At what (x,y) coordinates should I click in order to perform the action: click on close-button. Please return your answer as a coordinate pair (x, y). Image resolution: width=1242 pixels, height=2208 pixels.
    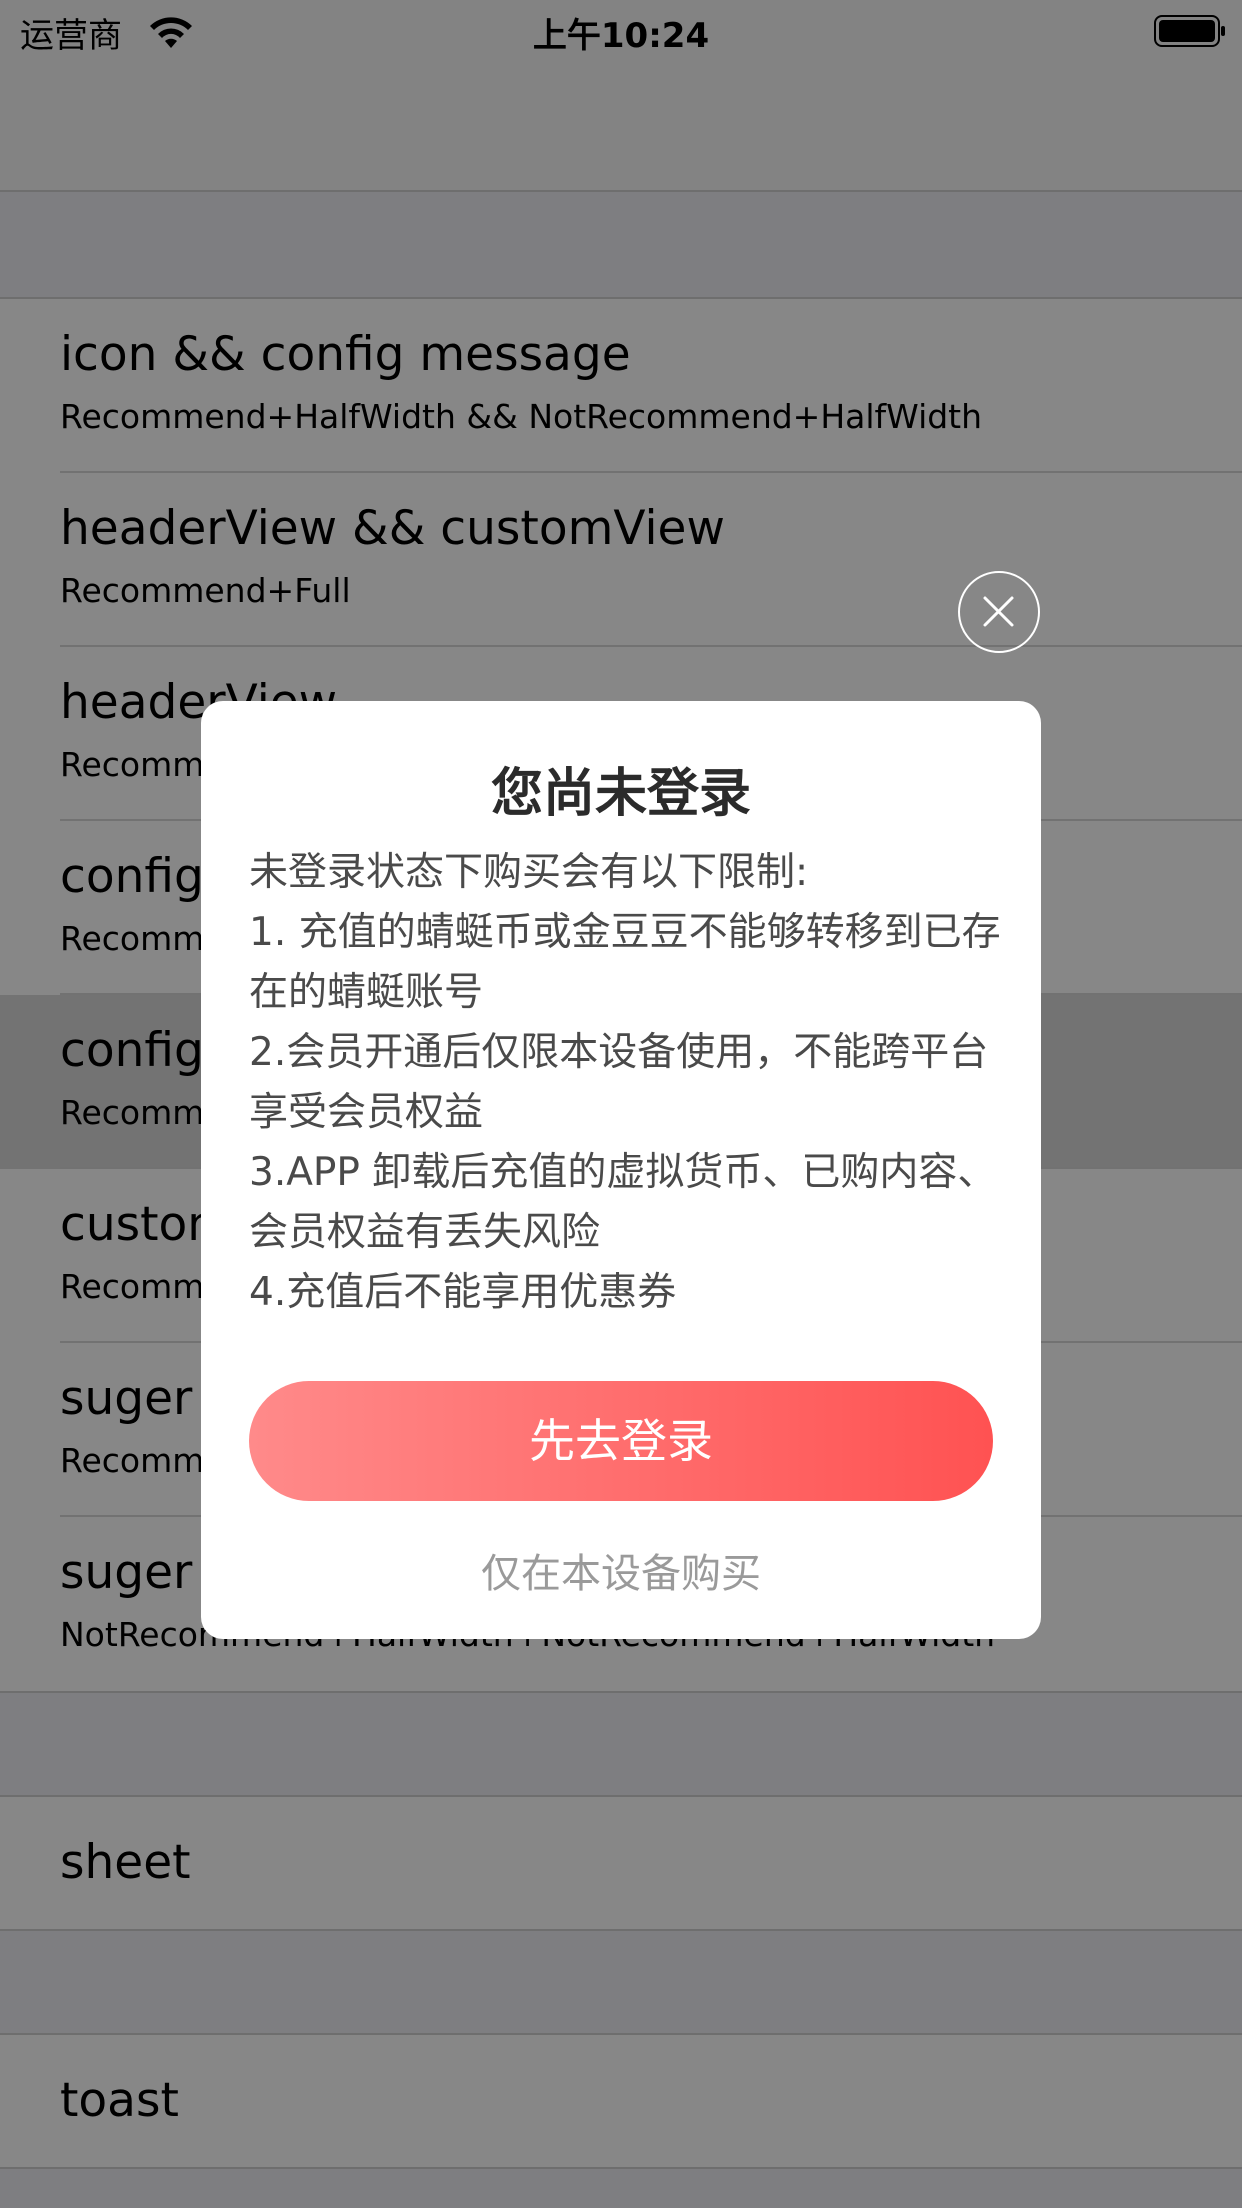
    Looking at the image, I should click on (999, 612).